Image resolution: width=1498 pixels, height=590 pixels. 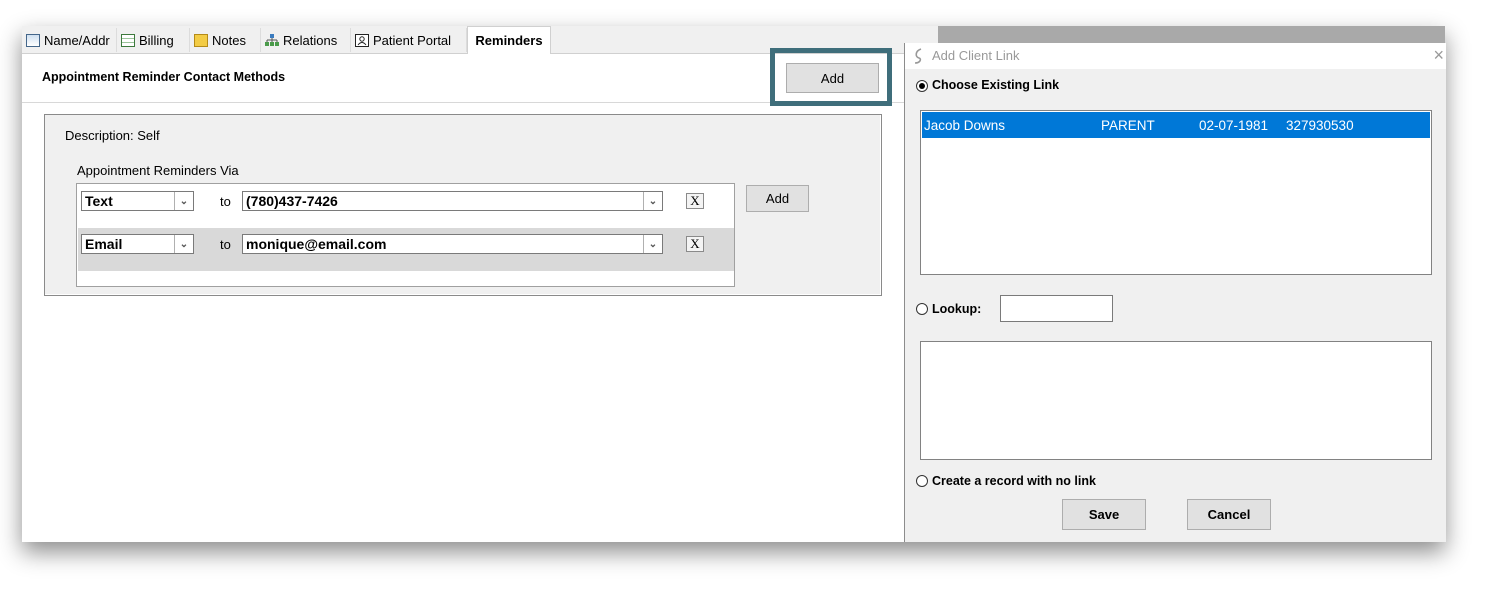 What do you see at coordinates (306, 40) in the screenshot?
I see `tab-relations: Relations` at bounding box center [306, 40].